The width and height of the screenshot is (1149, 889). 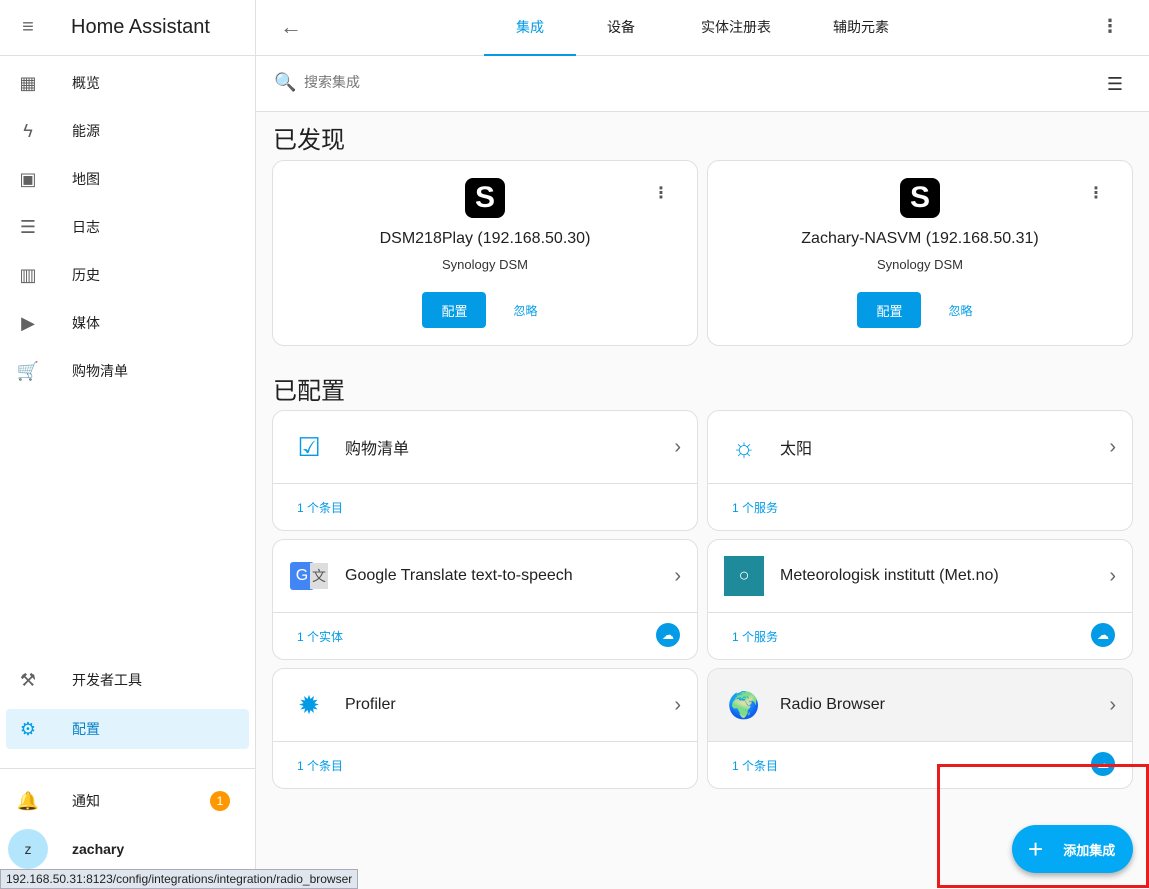 What do you see at coordinates (744, 446) in the screenshot?
I see `sun-icon: ☼` at bounding box center [744, 446].